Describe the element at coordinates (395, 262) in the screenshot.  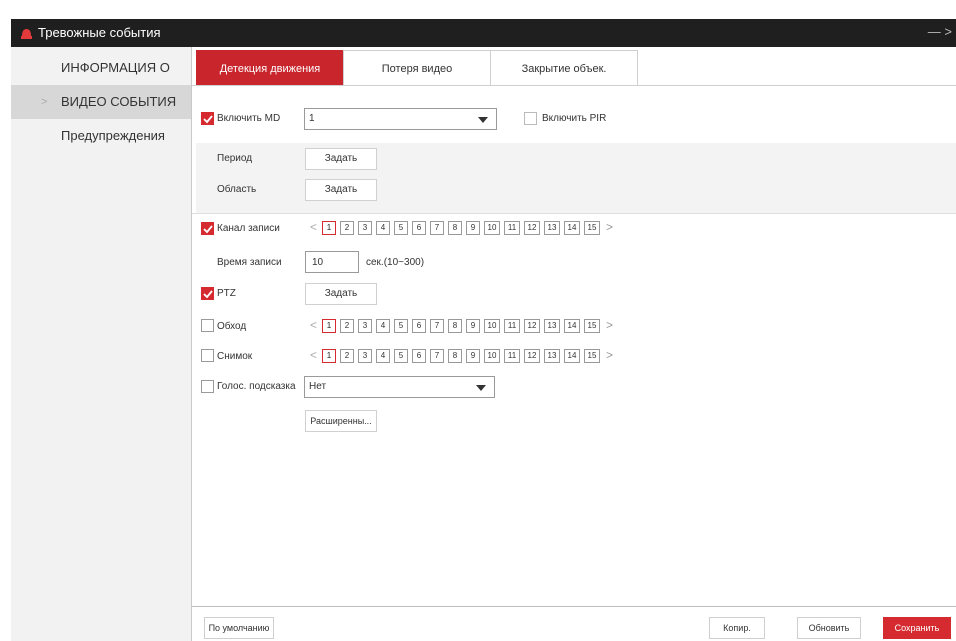
I see `record-time-unit: сек.(10~300)` at that location.